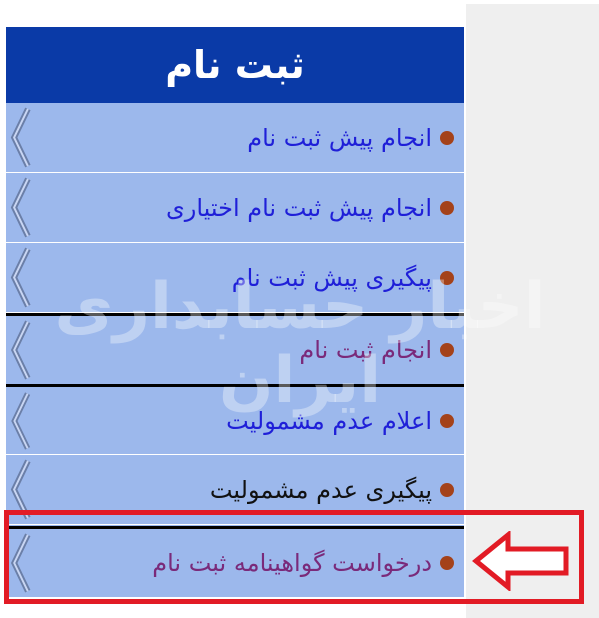 This screenshot has height=618, width=599. I want to click on menu-item-registration: انجام ثبت نام, so click(235, 350).